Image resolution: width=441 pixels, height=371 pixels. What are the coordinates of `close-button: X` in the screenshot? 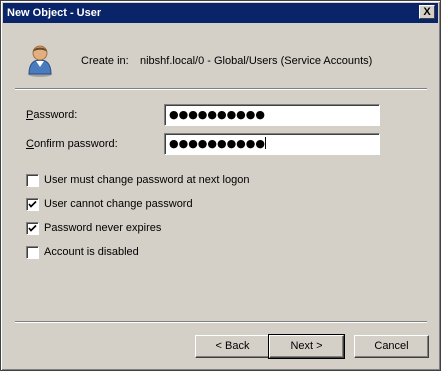 It's located at (427, 12).